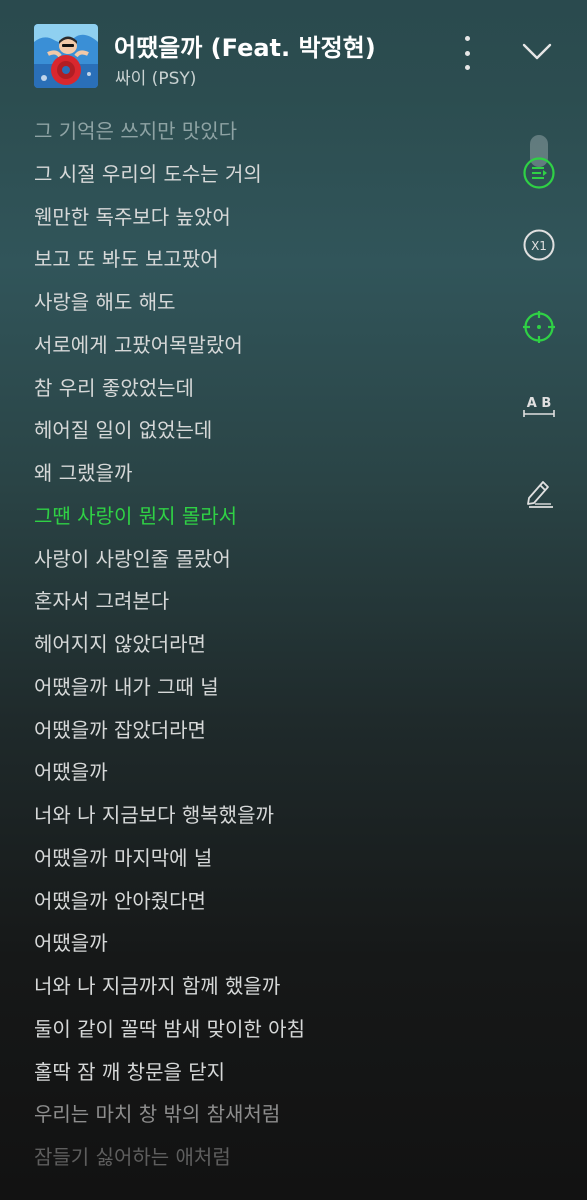 Image resolution: width=587 pixels, height=1200 pixels. What do you see at coordinates (467, 53) in the screenshot?
I see `more-options-button` at bounding box center [467, 53].